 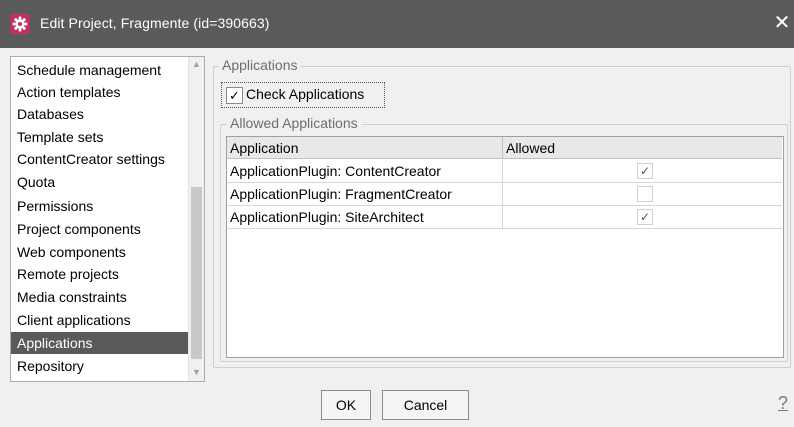 I want to click on application-name-cell: ApplicationPlugin: FragmentCreator, so click(x=365, y=194).